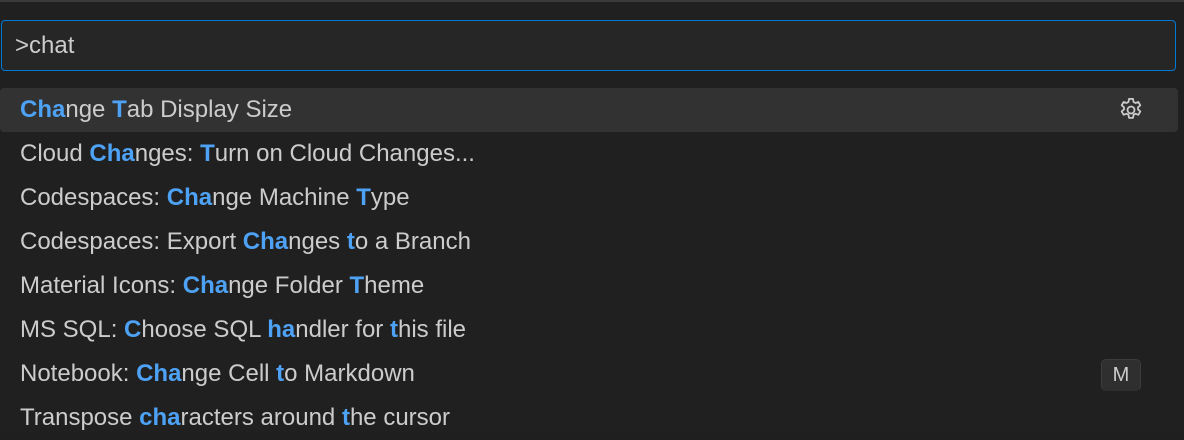 The image size is (1184, 440). I want to click on command-search-input, so click(588, 45).